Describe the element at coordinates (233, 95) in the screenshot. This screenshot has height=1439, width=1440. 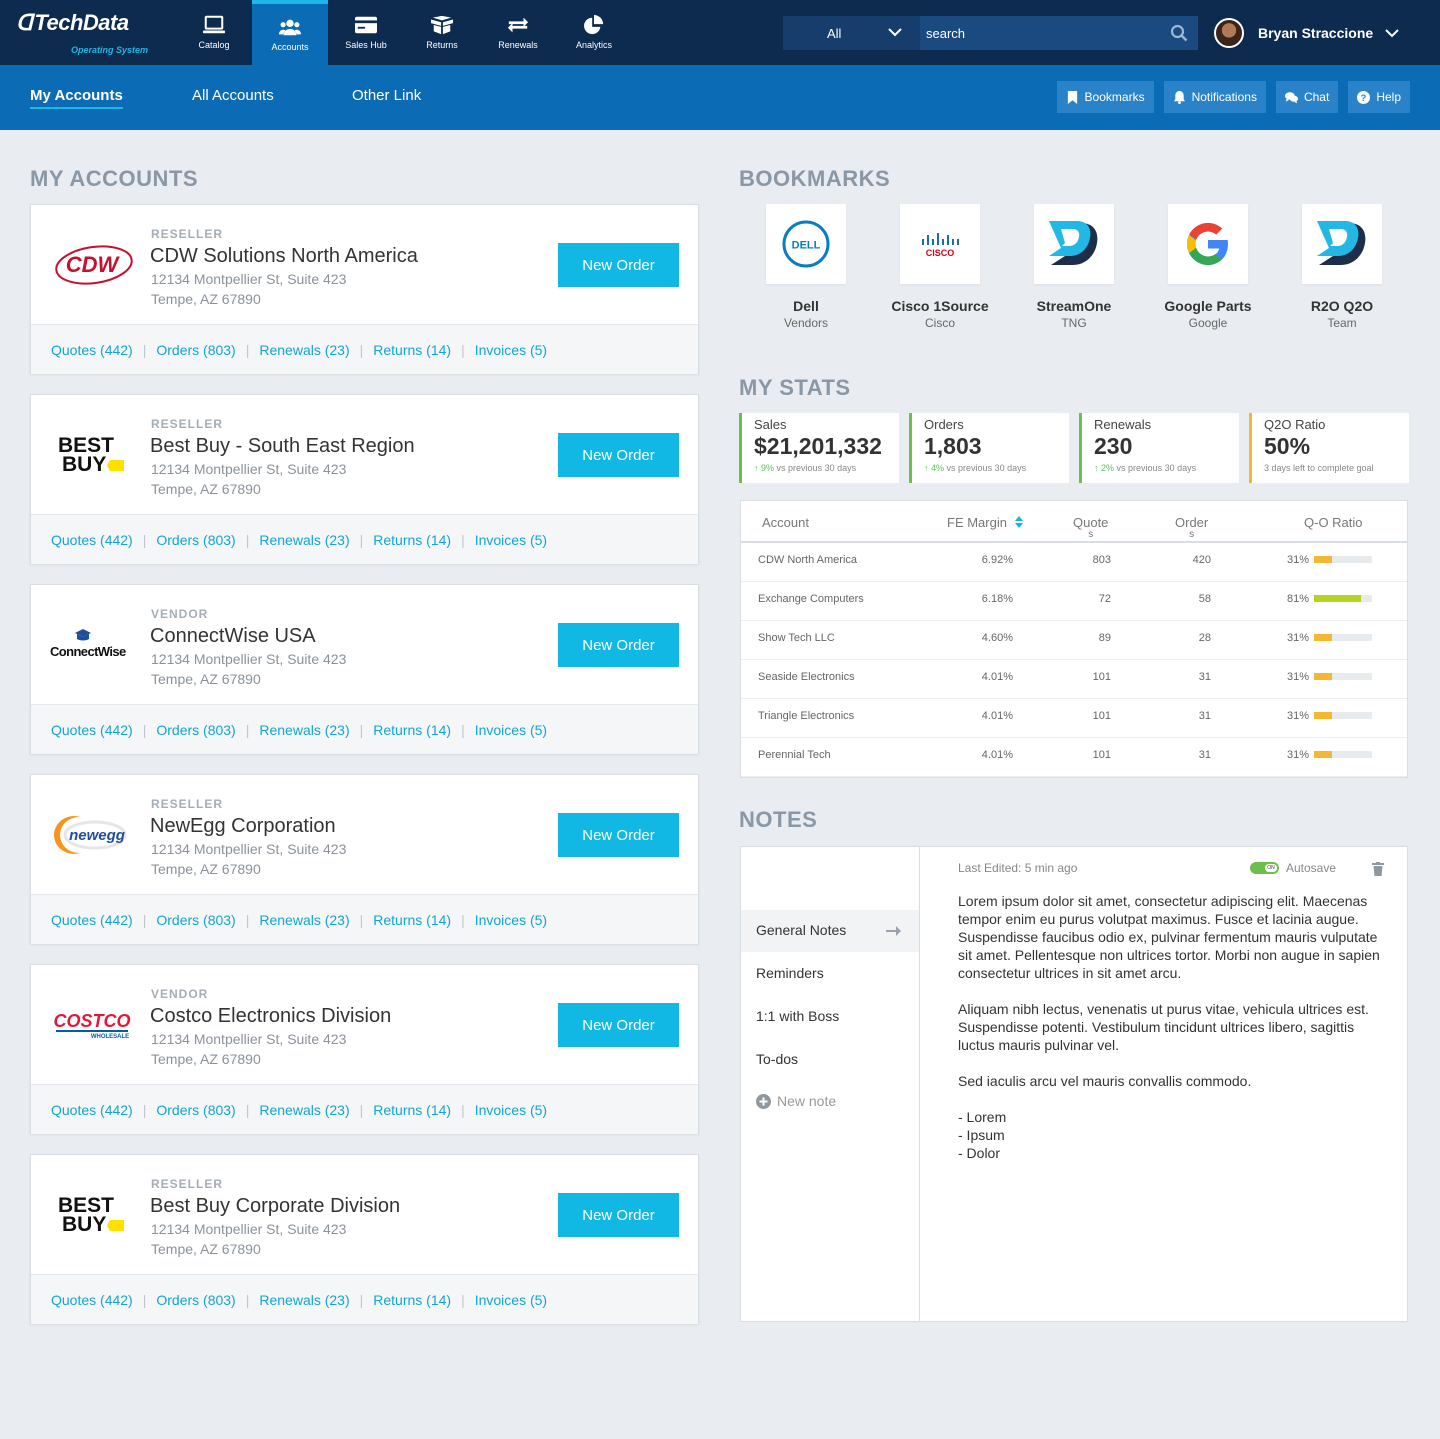
I see `tab-all-accounts: All Accounts` at that location.